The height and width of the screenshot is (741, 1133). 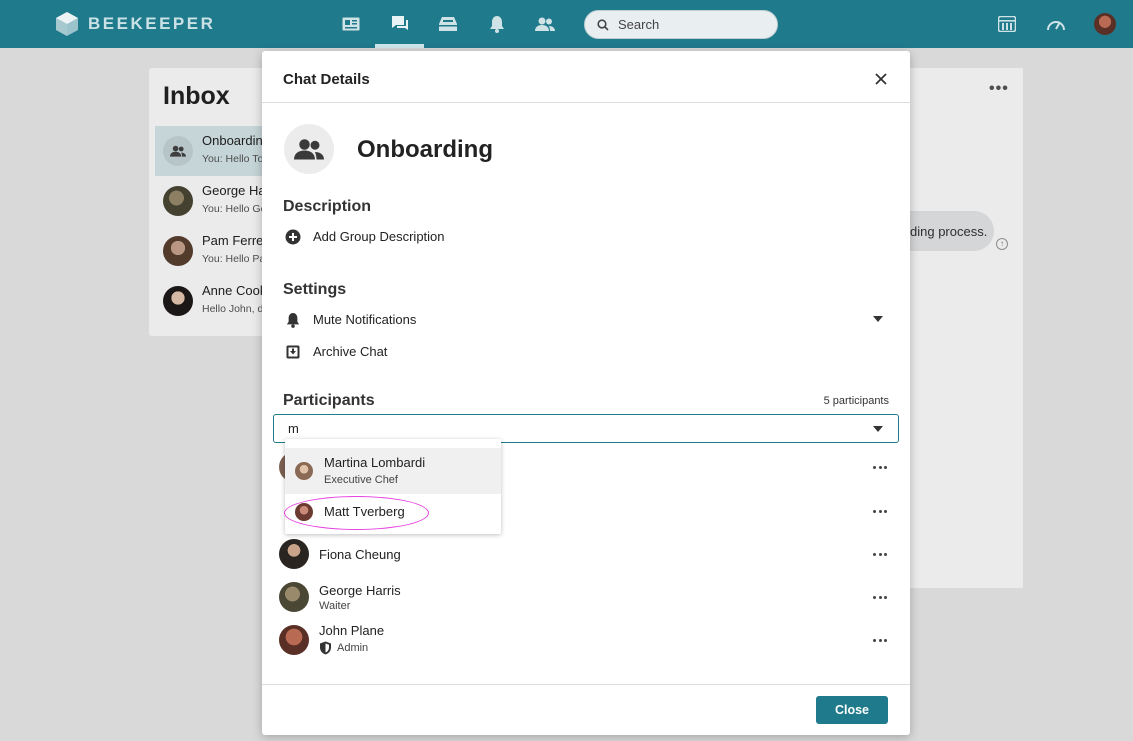 I want to click on suggestion-item: Martina Lombardi Executive Chef, so click(x=393, y=471).